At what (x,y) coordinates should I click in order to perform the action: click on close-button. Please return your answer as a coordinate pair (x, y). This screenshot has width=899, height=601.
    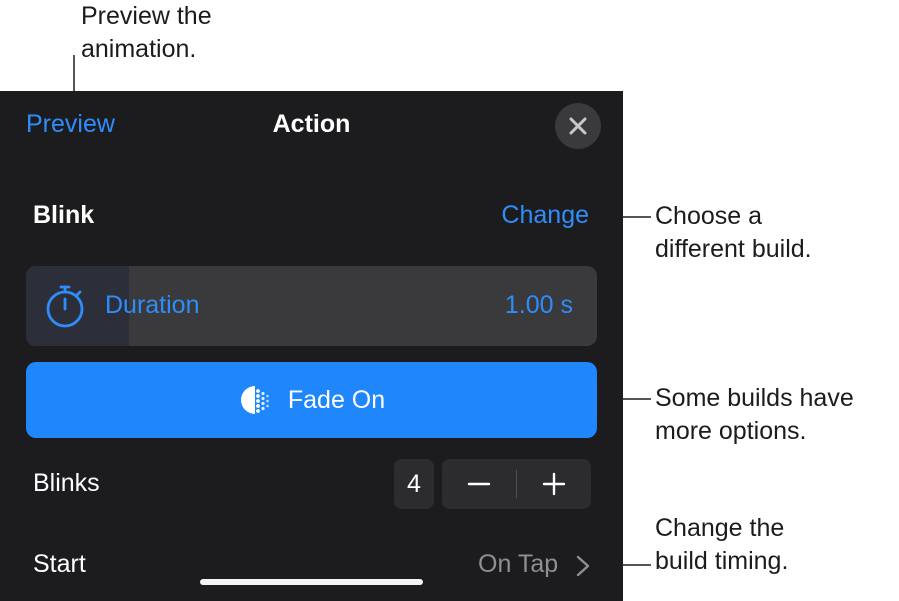
    Looking at the image, I should click on (578, 126).